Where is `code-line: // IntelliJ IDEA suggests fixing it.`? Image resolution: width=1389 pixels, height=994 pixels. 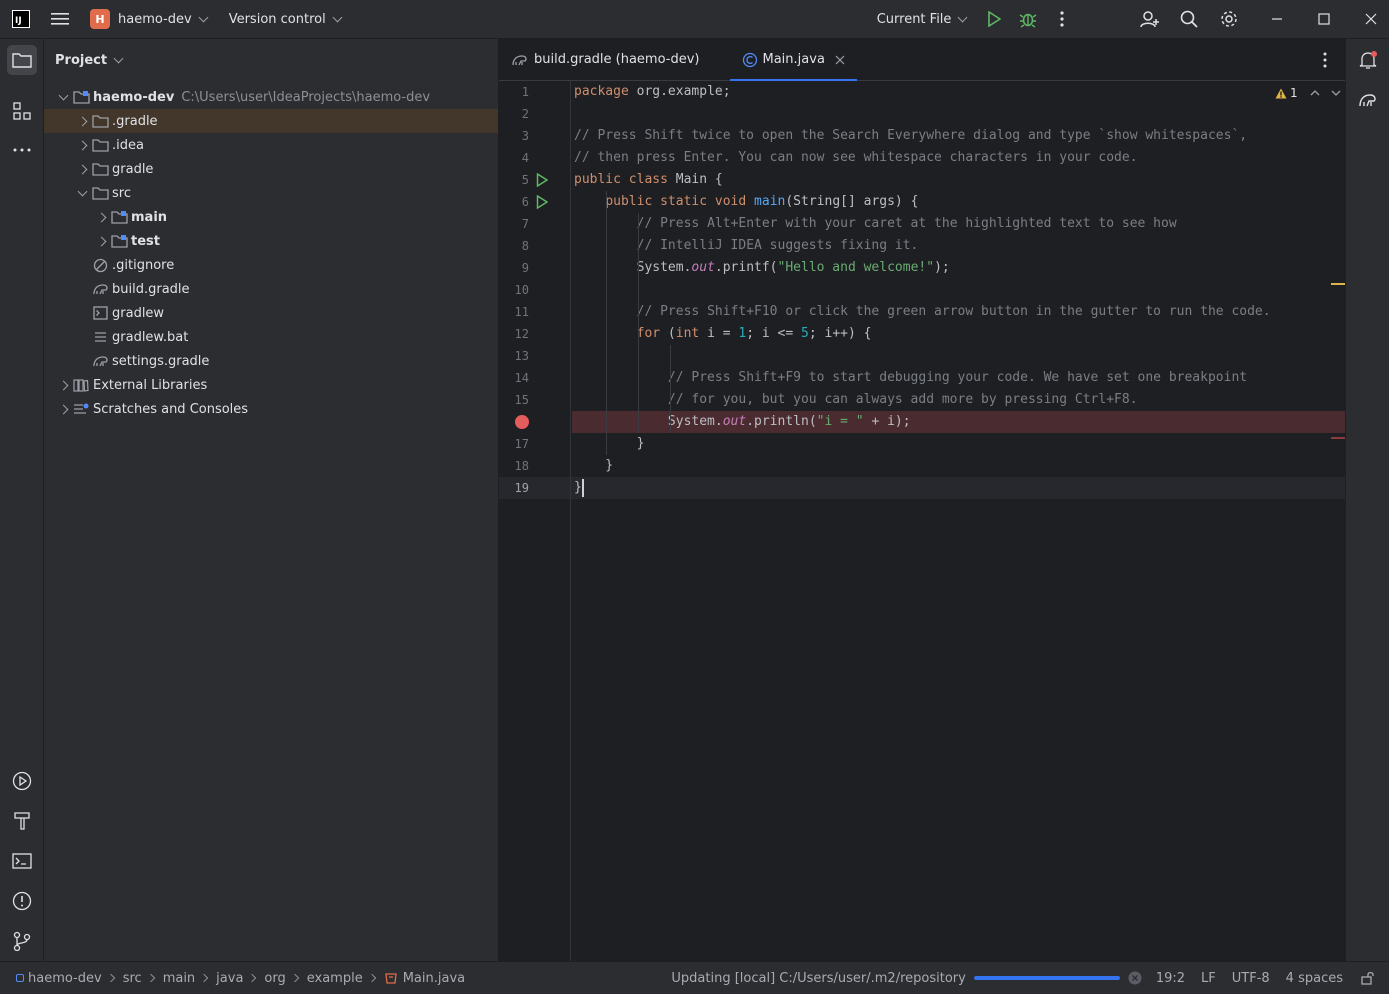
code-line: // IntelliJ IDEA suggests fixing it. is located at coordinates (746, 246).